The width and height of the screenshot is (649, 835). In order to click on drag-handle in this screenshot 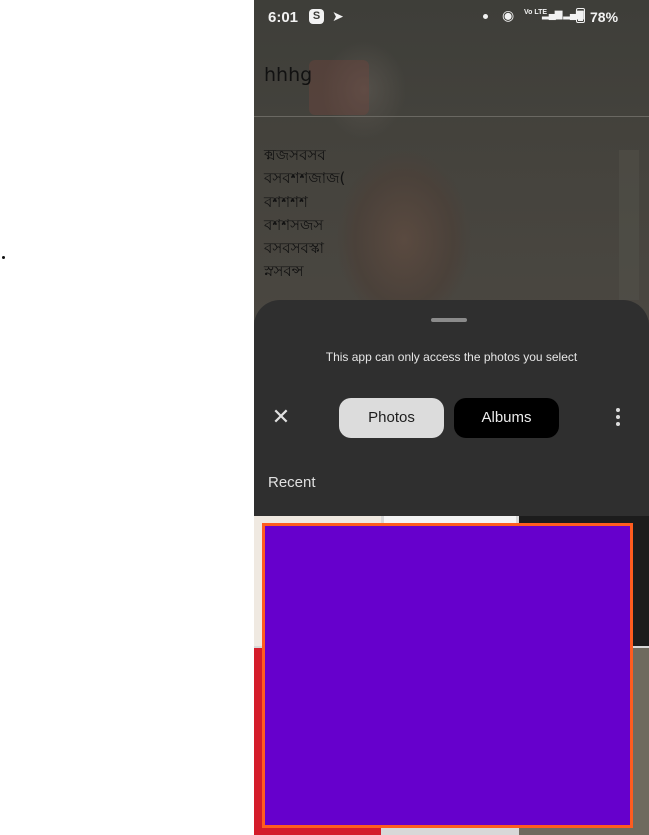, I will do `click(449, 320)`.